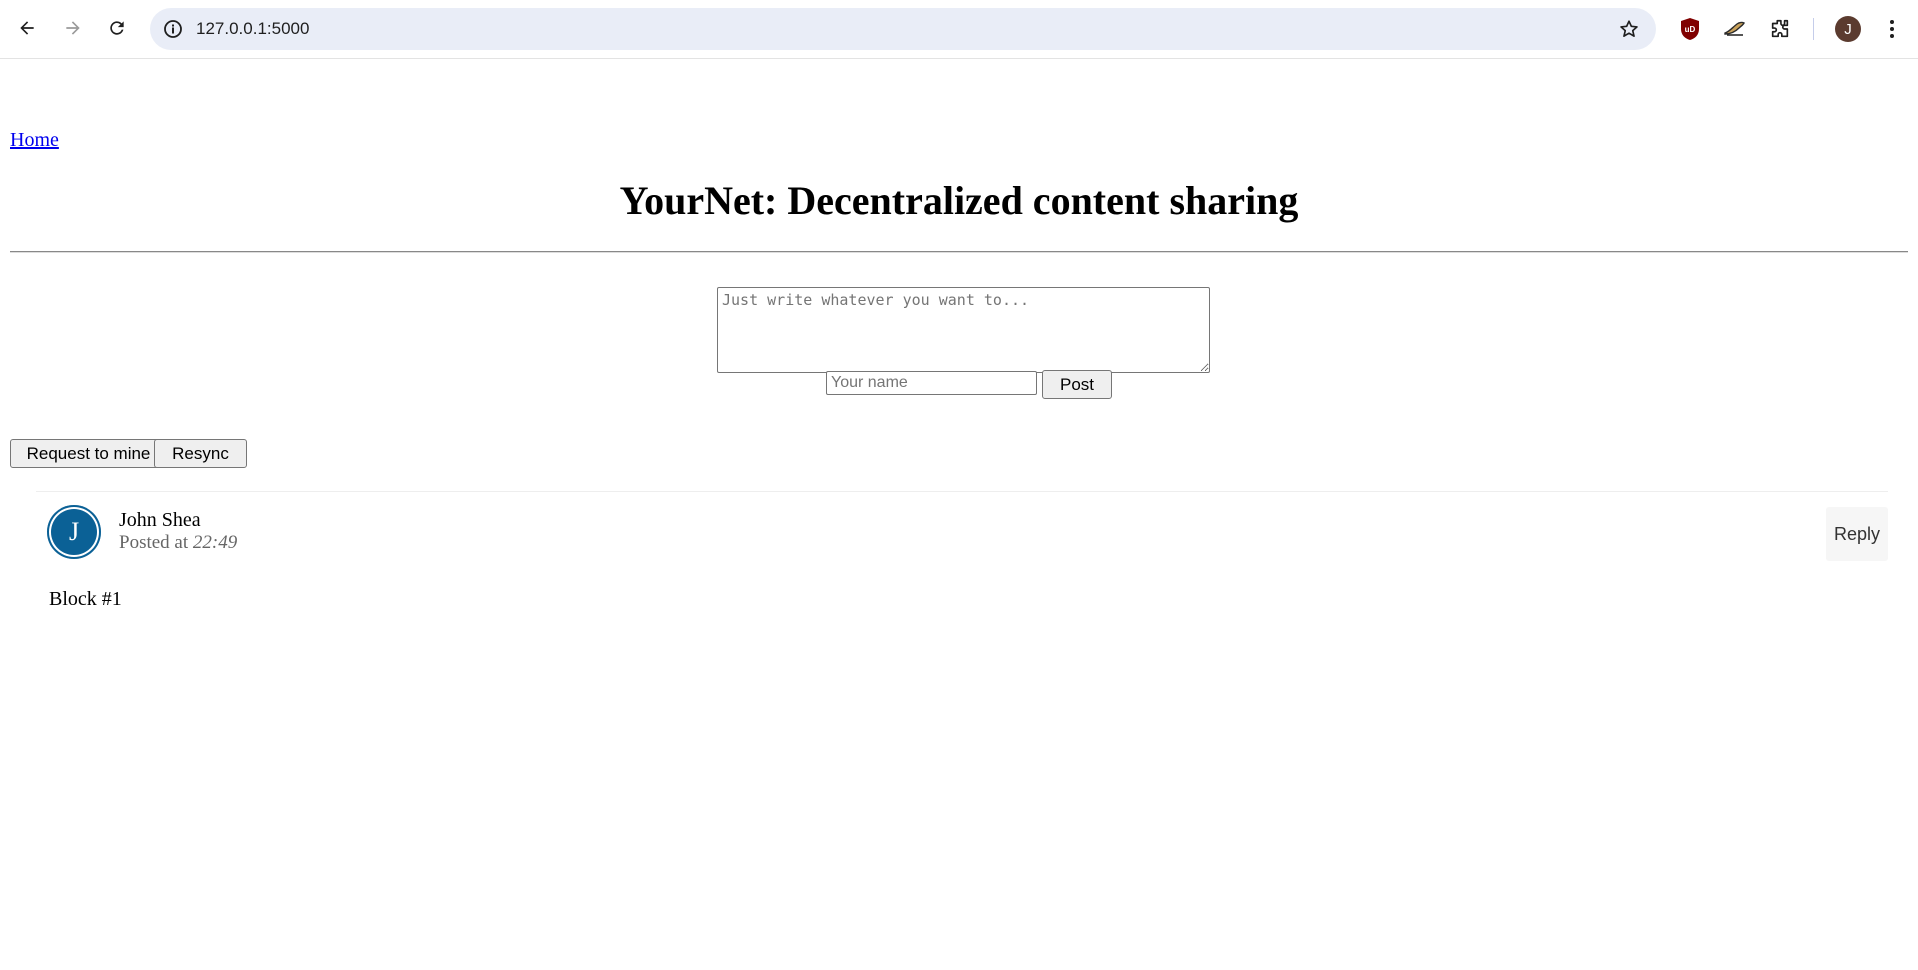 This screenshot has width=1918, height=970. I want to click on page-title: YourNet: Decentralized content sharing, so click(959, 200).